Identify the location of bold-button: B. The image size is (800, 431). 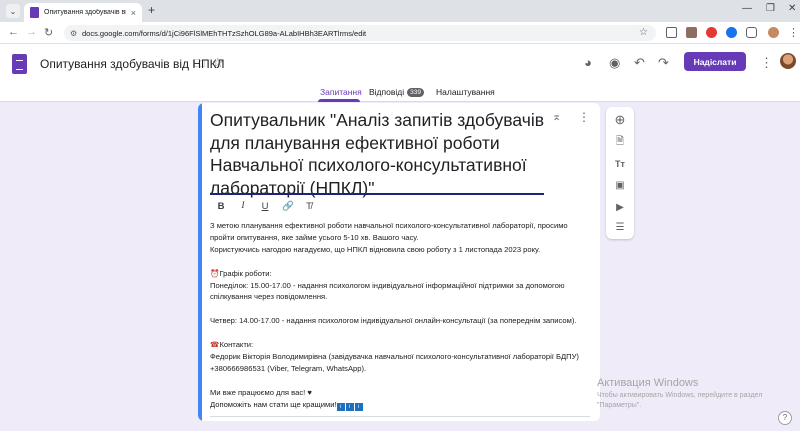
(221, 206).